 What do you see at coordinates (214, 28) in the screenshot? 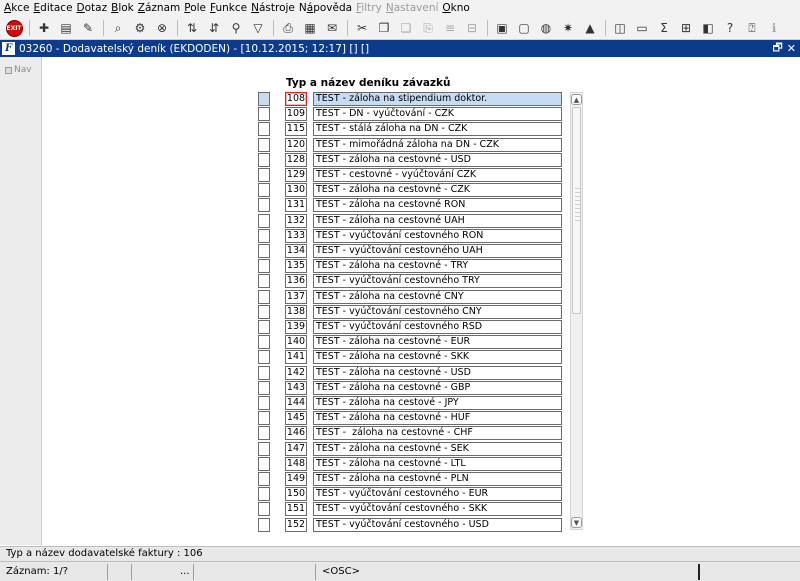
I see `sort-descending-icon: ⇵` at bounding box center [214, 28].